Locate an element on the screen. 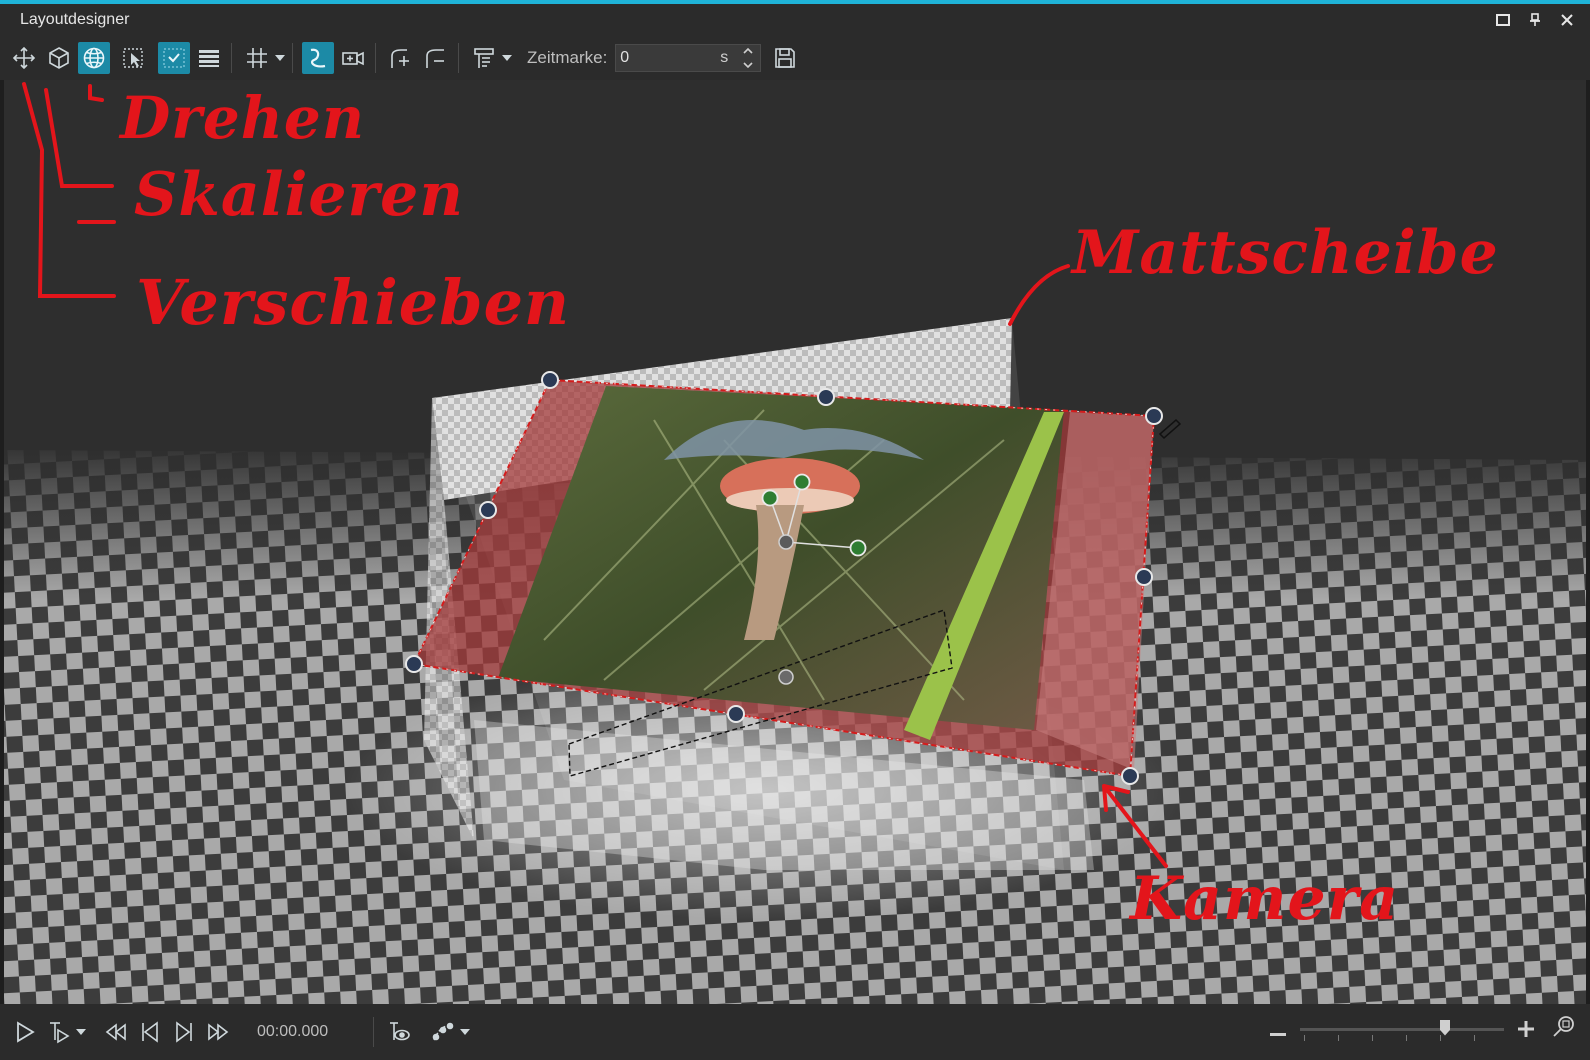  annotation-drehen: Drehen is located at coordinates (242, 118).